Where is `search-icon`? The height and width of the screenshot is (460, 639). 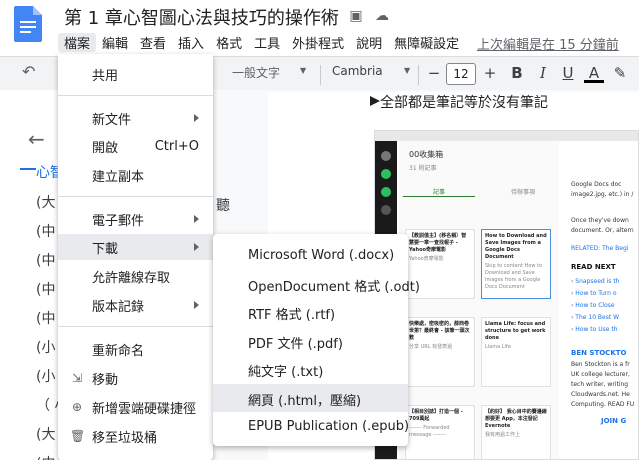
search-icon is located at coordinates (386, 192).